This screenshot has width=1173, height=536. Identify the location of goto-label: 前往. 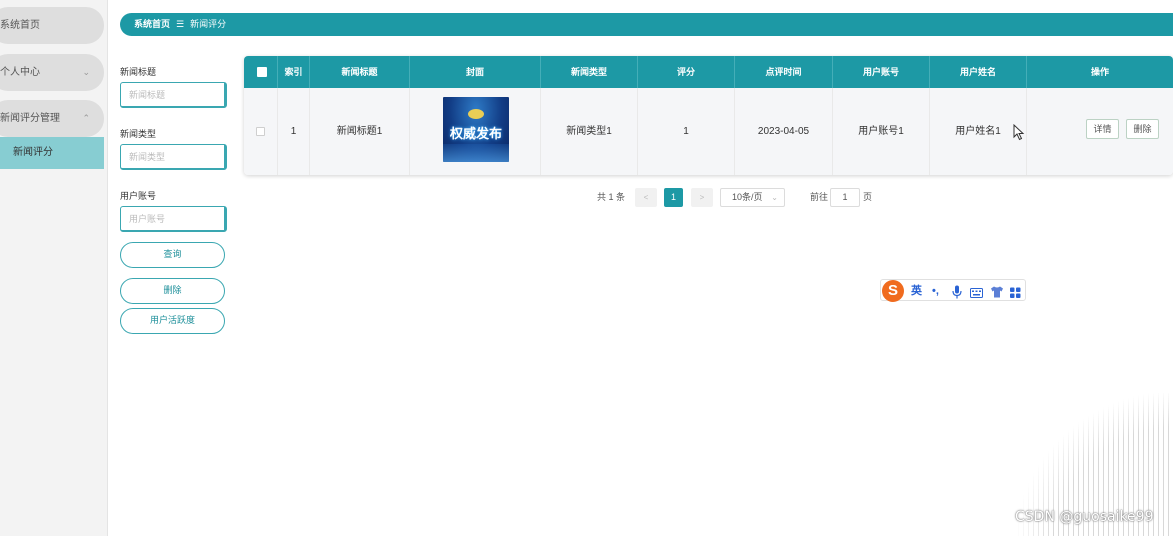
(819, 197).